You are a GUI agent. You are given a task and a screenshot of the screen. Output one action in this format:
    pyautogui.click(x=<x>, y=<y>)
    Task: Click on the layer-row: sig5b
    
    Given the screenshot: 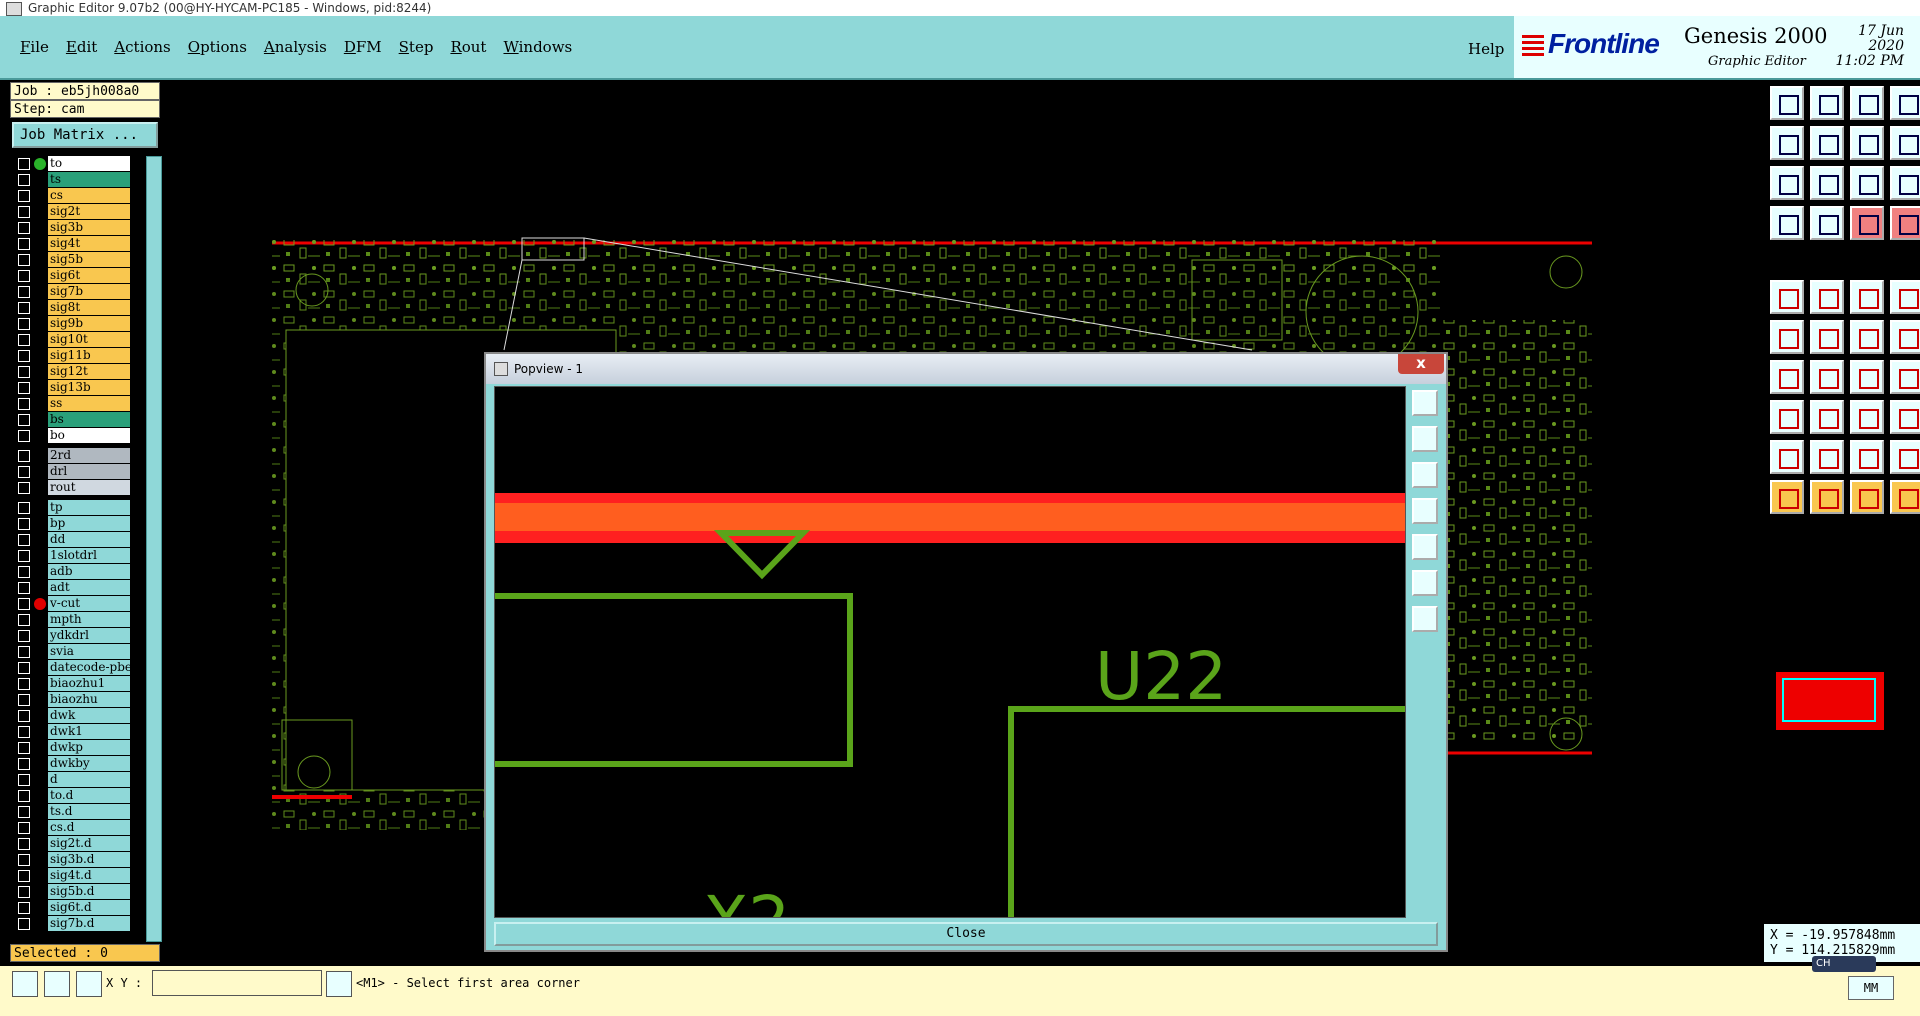 What is the action you would take?
    pyautogui.click(x=71, y=260)
    